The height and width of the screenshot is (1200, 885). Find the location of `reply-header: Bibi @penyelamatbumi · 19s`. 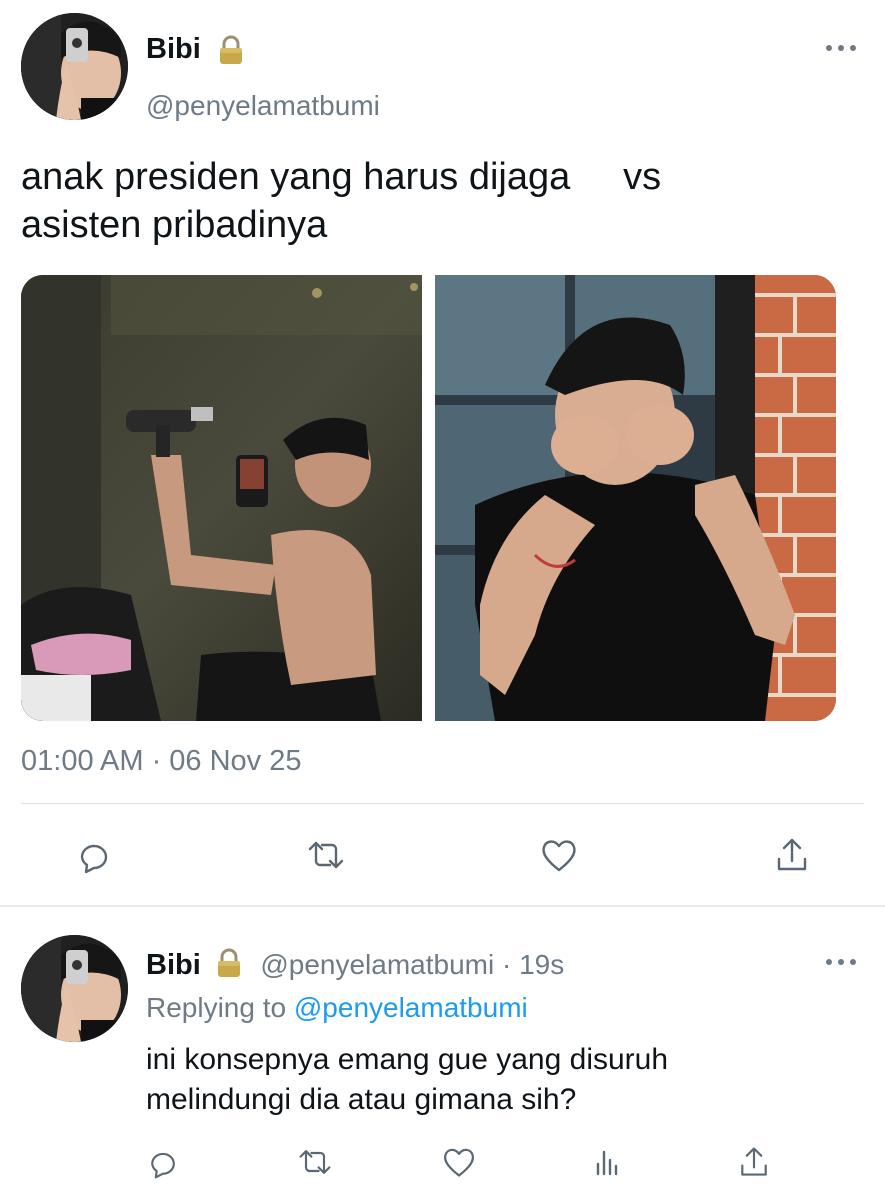

reply-header: Bibi @penyelamatbumi · 19s is located at coordinates (355, 966).